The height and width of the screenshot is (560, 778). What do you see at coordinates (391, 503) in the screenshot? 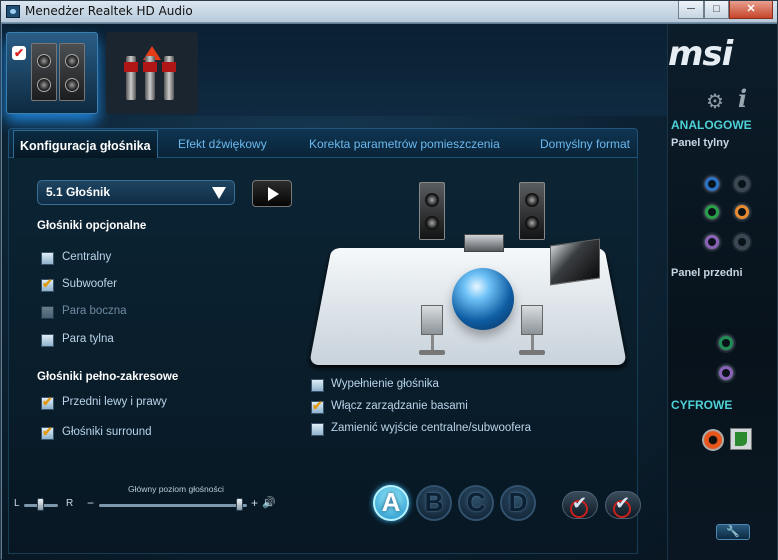
I see `profile-a-button: A` at bounding box center [391, 503].